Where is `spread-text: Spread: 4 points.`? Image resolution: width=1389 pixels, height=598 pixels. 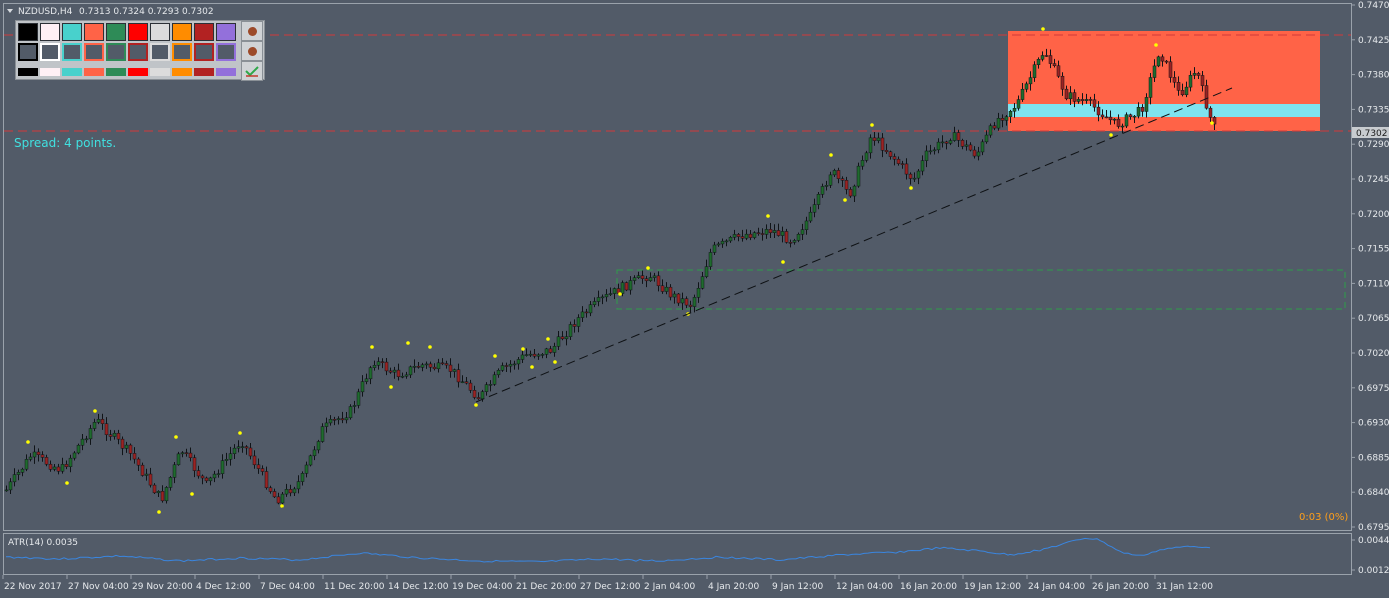 spread-text: Spread: 4 points. is located at coordinates (65, 143).